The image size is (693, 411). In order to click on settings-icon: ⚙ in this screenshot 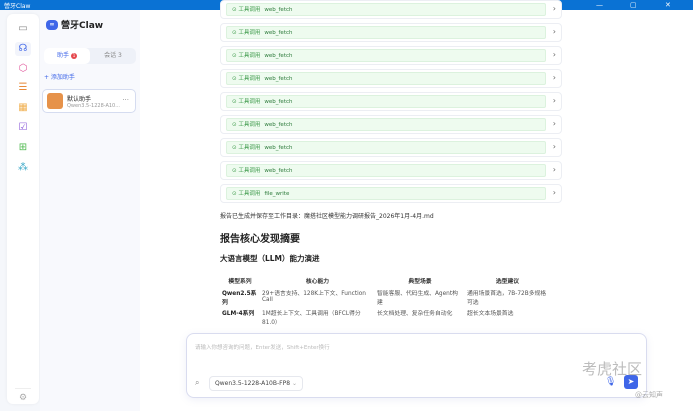, I will do `click(23, 395)`.